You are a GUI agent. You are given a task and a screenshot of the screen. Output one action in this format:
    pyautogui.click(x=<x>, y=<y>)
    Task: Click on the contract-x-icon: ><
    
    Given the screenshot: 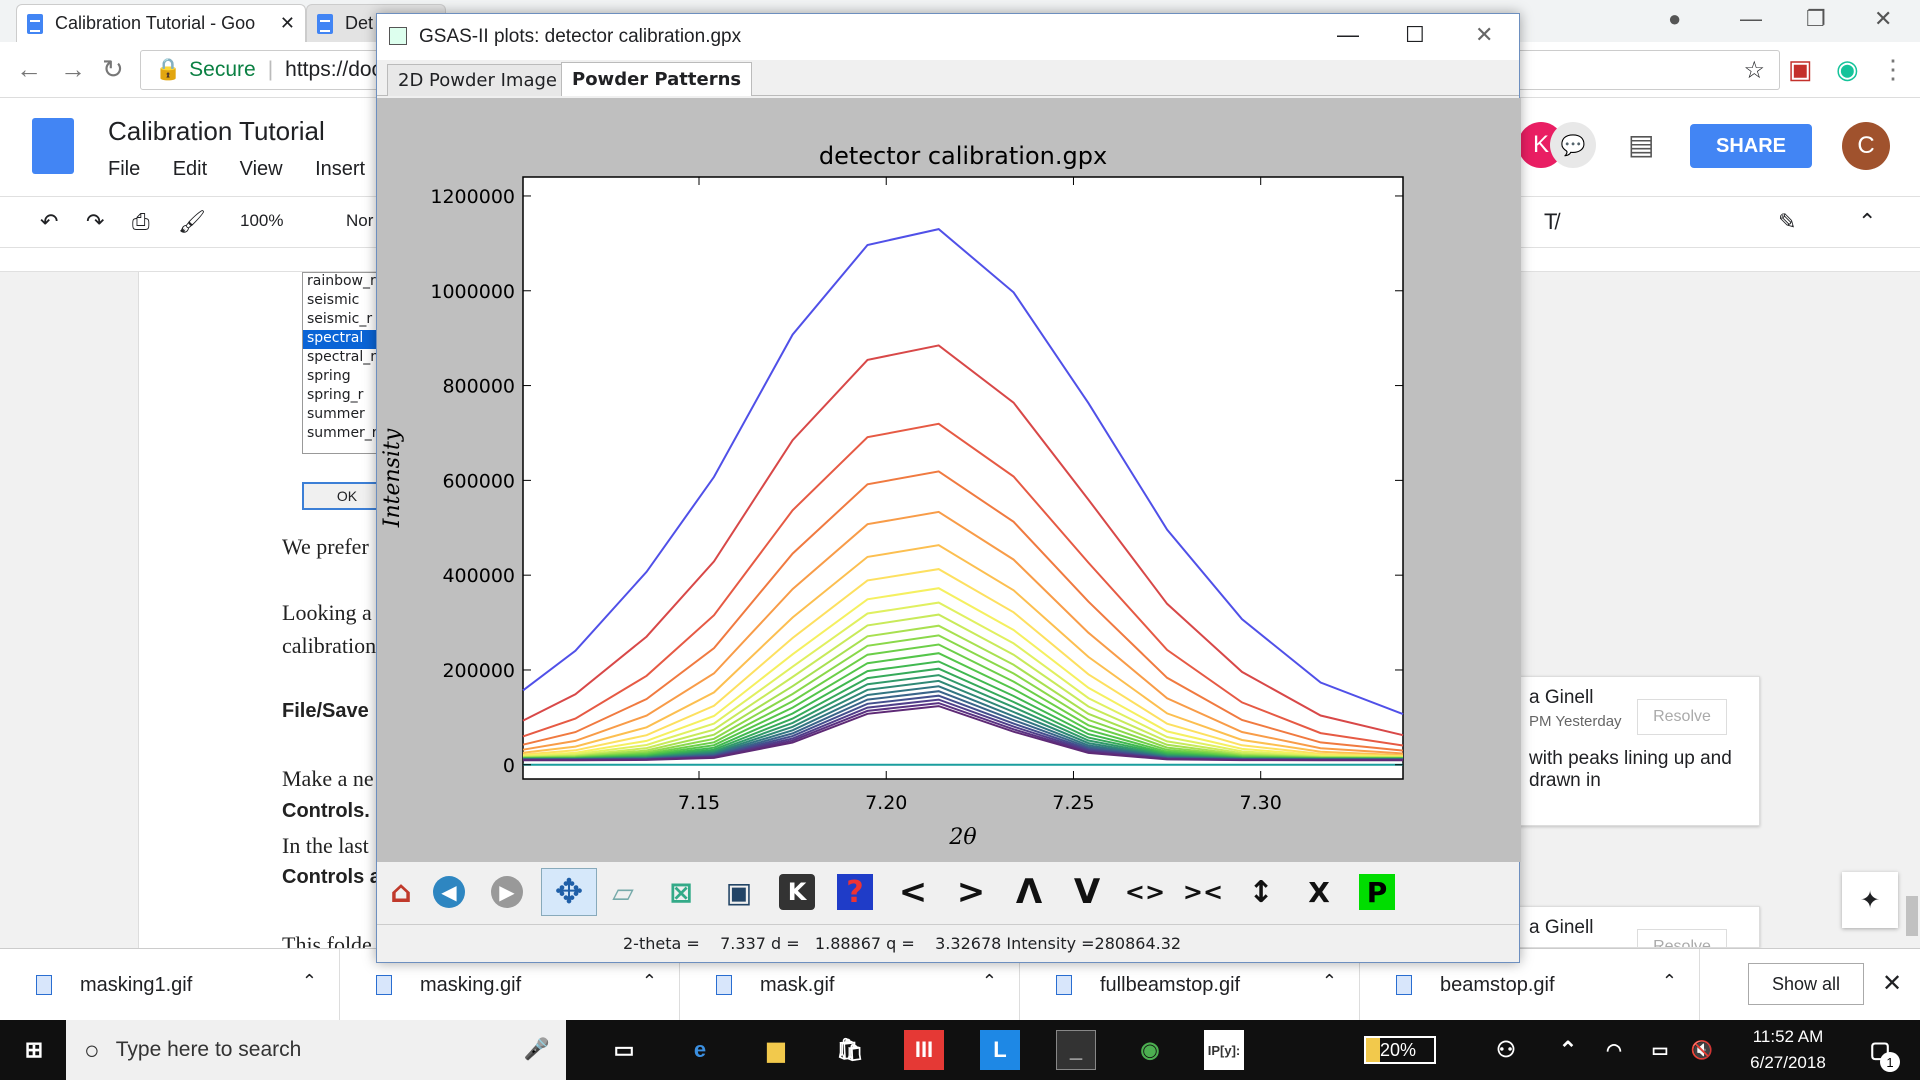 What is the action you would take?
    pyautogui.click(x=1203, y=892)
    